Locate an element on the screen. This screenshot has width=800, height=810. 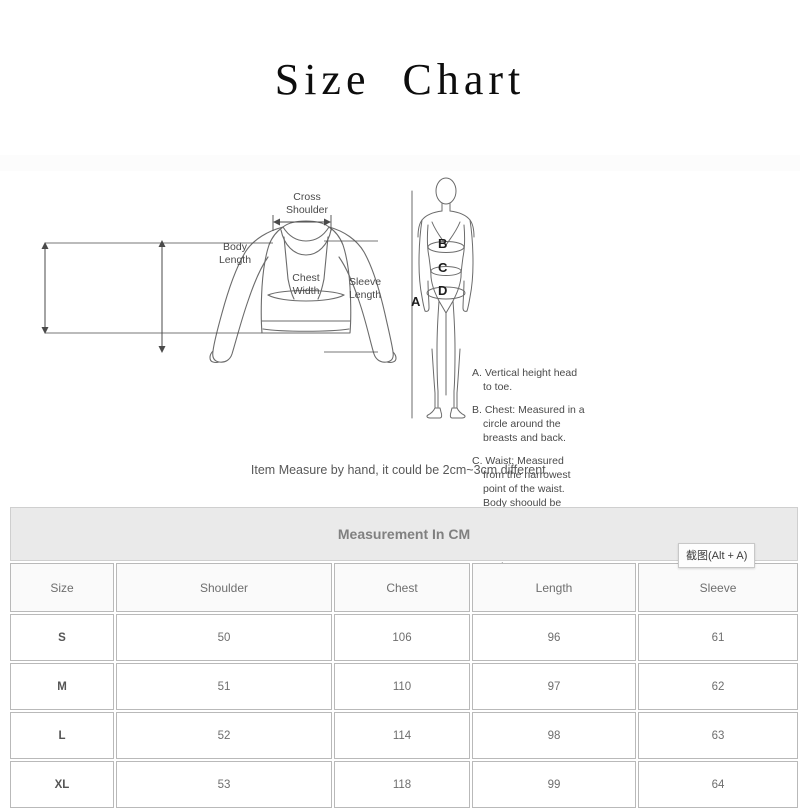
column-header-shoulder: Shoulder is located at coordinates (224, 587).